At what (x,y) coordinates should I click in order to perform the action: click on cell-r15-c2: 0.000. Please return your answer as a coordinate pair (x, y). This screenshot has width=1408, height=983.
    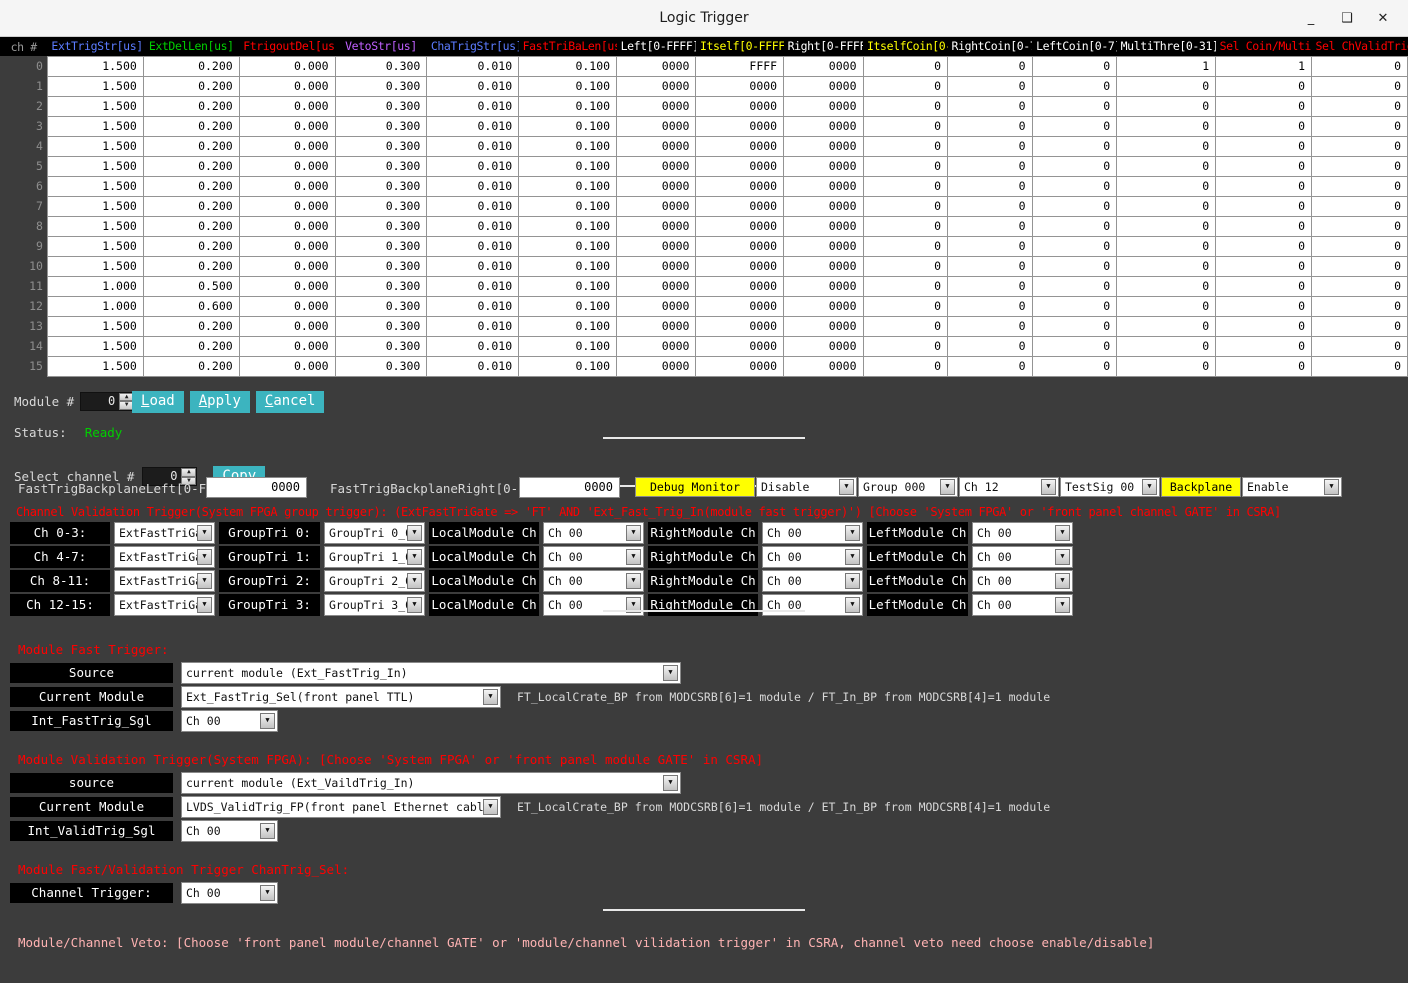
    Looking at the image, I should click on (287, 366).